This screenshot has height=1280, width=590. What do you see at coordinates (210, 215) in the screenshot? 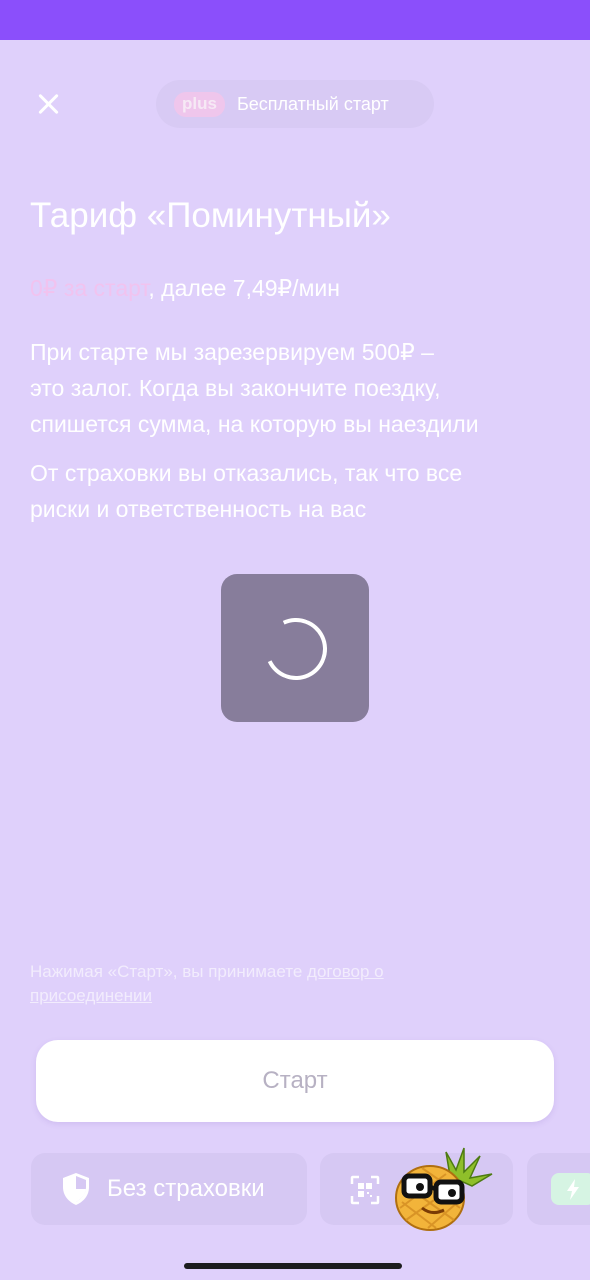
I see `tariff-title: Тариф «Поминутный»` at bounding box center [210, 215].